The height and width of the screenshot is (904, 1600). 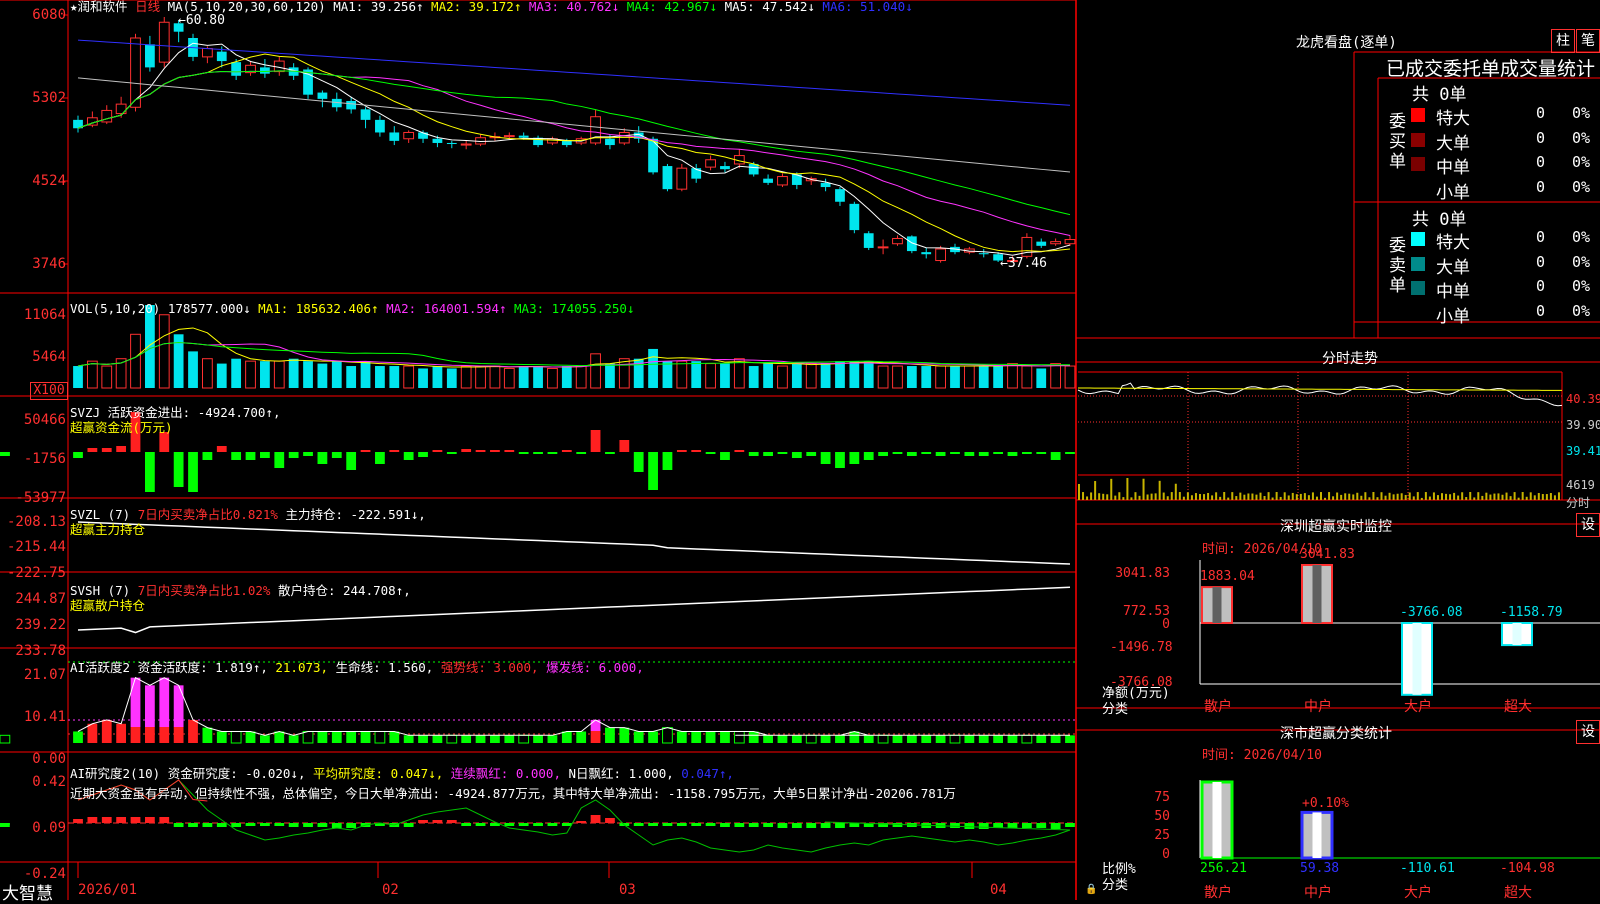 What do you see at coordinates (147, 7) in the screenshot?
I see `period-label: 日线` at bounding box center [147, 7].